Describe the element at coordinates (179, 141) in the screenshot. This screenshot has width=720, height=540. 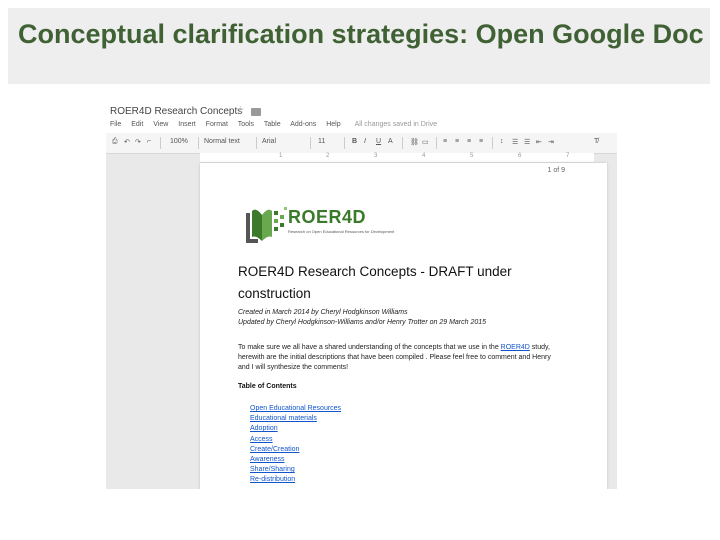
I see `zoom-select: 100%` at that location.